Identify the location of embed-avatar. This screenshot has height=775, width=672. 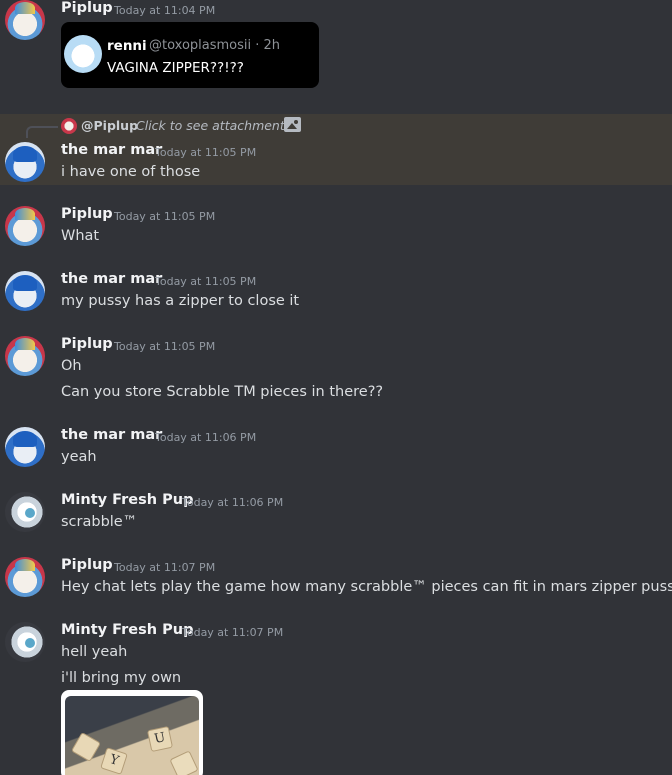
(83, 54).